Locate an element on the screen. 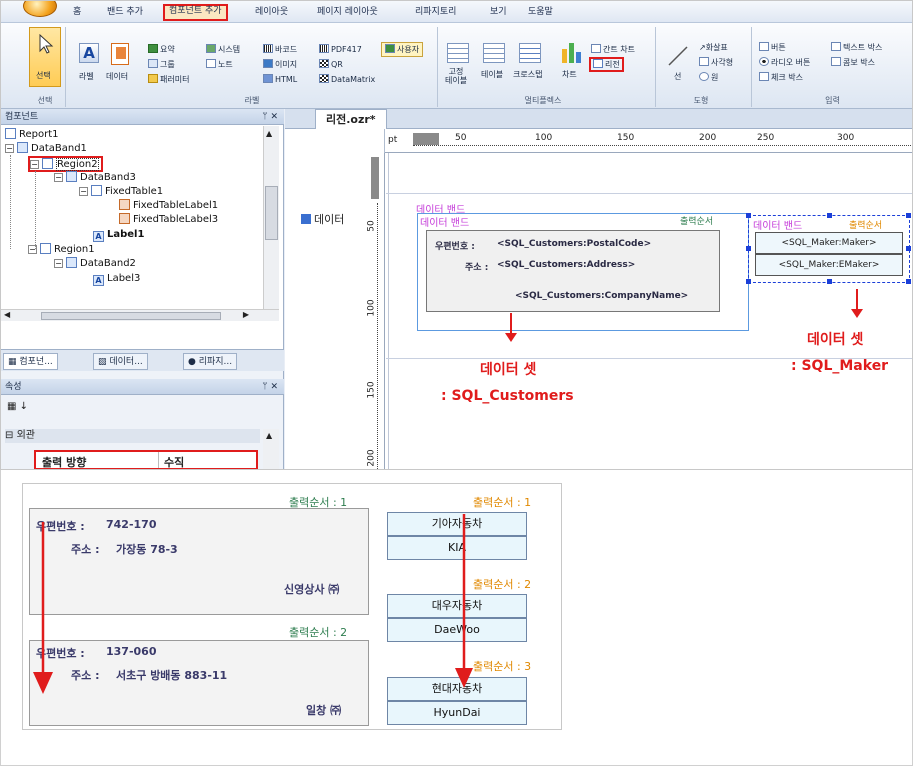 Image resolution: width=913 pixels, height=766 pixels. scroll-left-icon: ◀ is located at coordinates (7, 314).